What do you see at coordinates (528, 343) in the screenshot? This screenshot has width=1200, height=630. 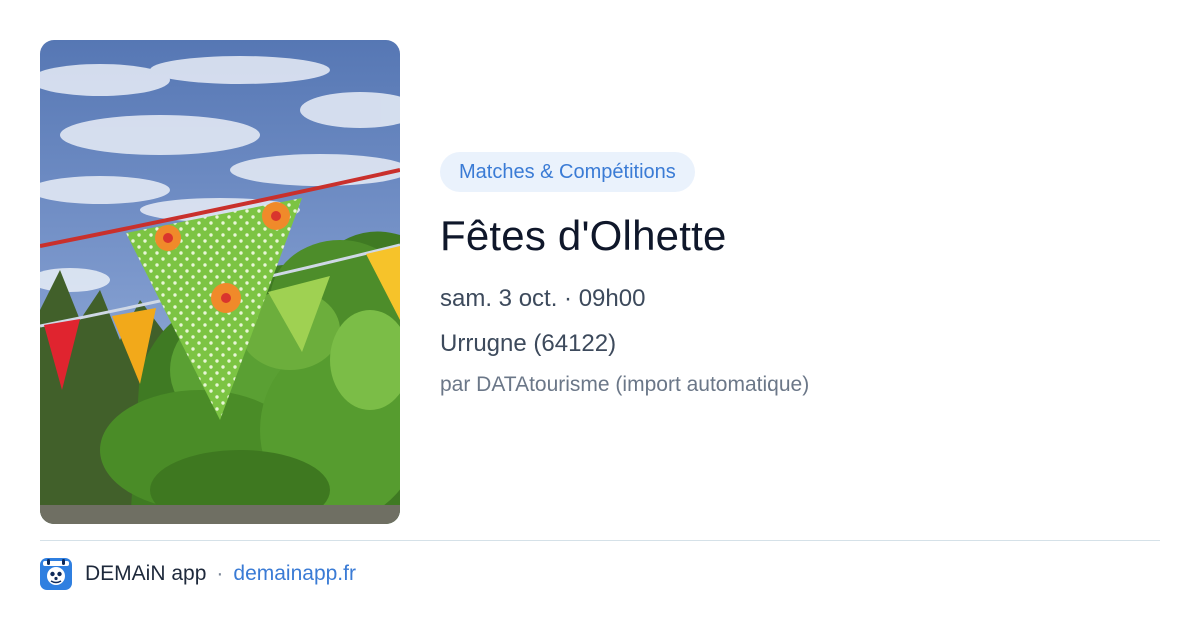 I see `event-location: Urrugne (64122)` at bounding box center [528, 343].